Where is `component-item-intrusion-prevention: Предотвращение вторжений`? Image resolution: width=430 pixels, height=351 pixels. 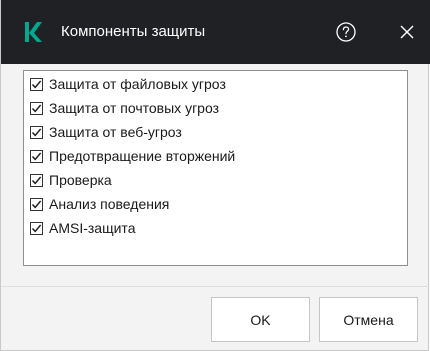 component-item-intrusion-prevention: Предотвращение вторжений is located at coordinates (215, 156).